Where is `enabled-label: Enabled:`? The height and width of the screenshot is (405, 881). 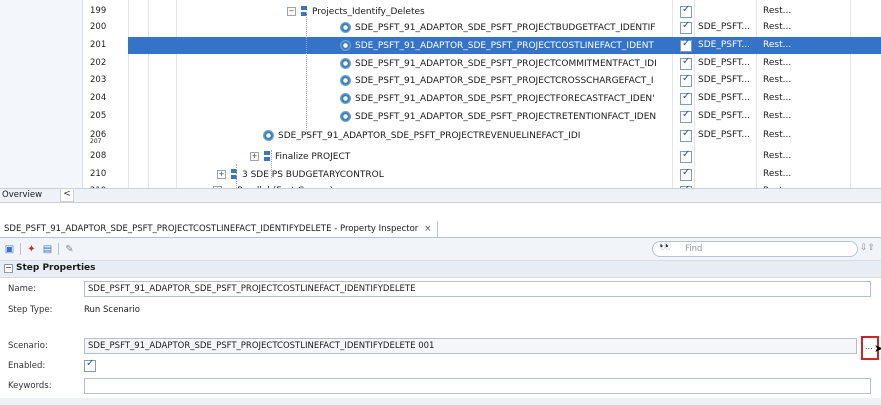 enabled-label: Enabled: is located at coordinates (27, 366).